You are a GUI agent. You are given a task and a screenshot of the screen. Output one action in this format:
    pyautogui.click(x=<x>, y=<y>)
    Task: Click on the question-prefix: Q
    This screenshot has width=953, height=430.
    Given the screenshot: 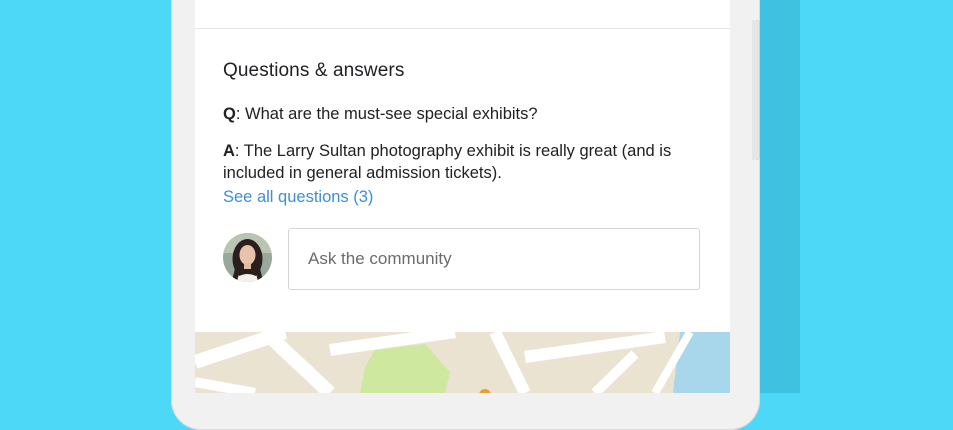 What is the action you would take?
    pyautogui.click(x=229, y=114)
    